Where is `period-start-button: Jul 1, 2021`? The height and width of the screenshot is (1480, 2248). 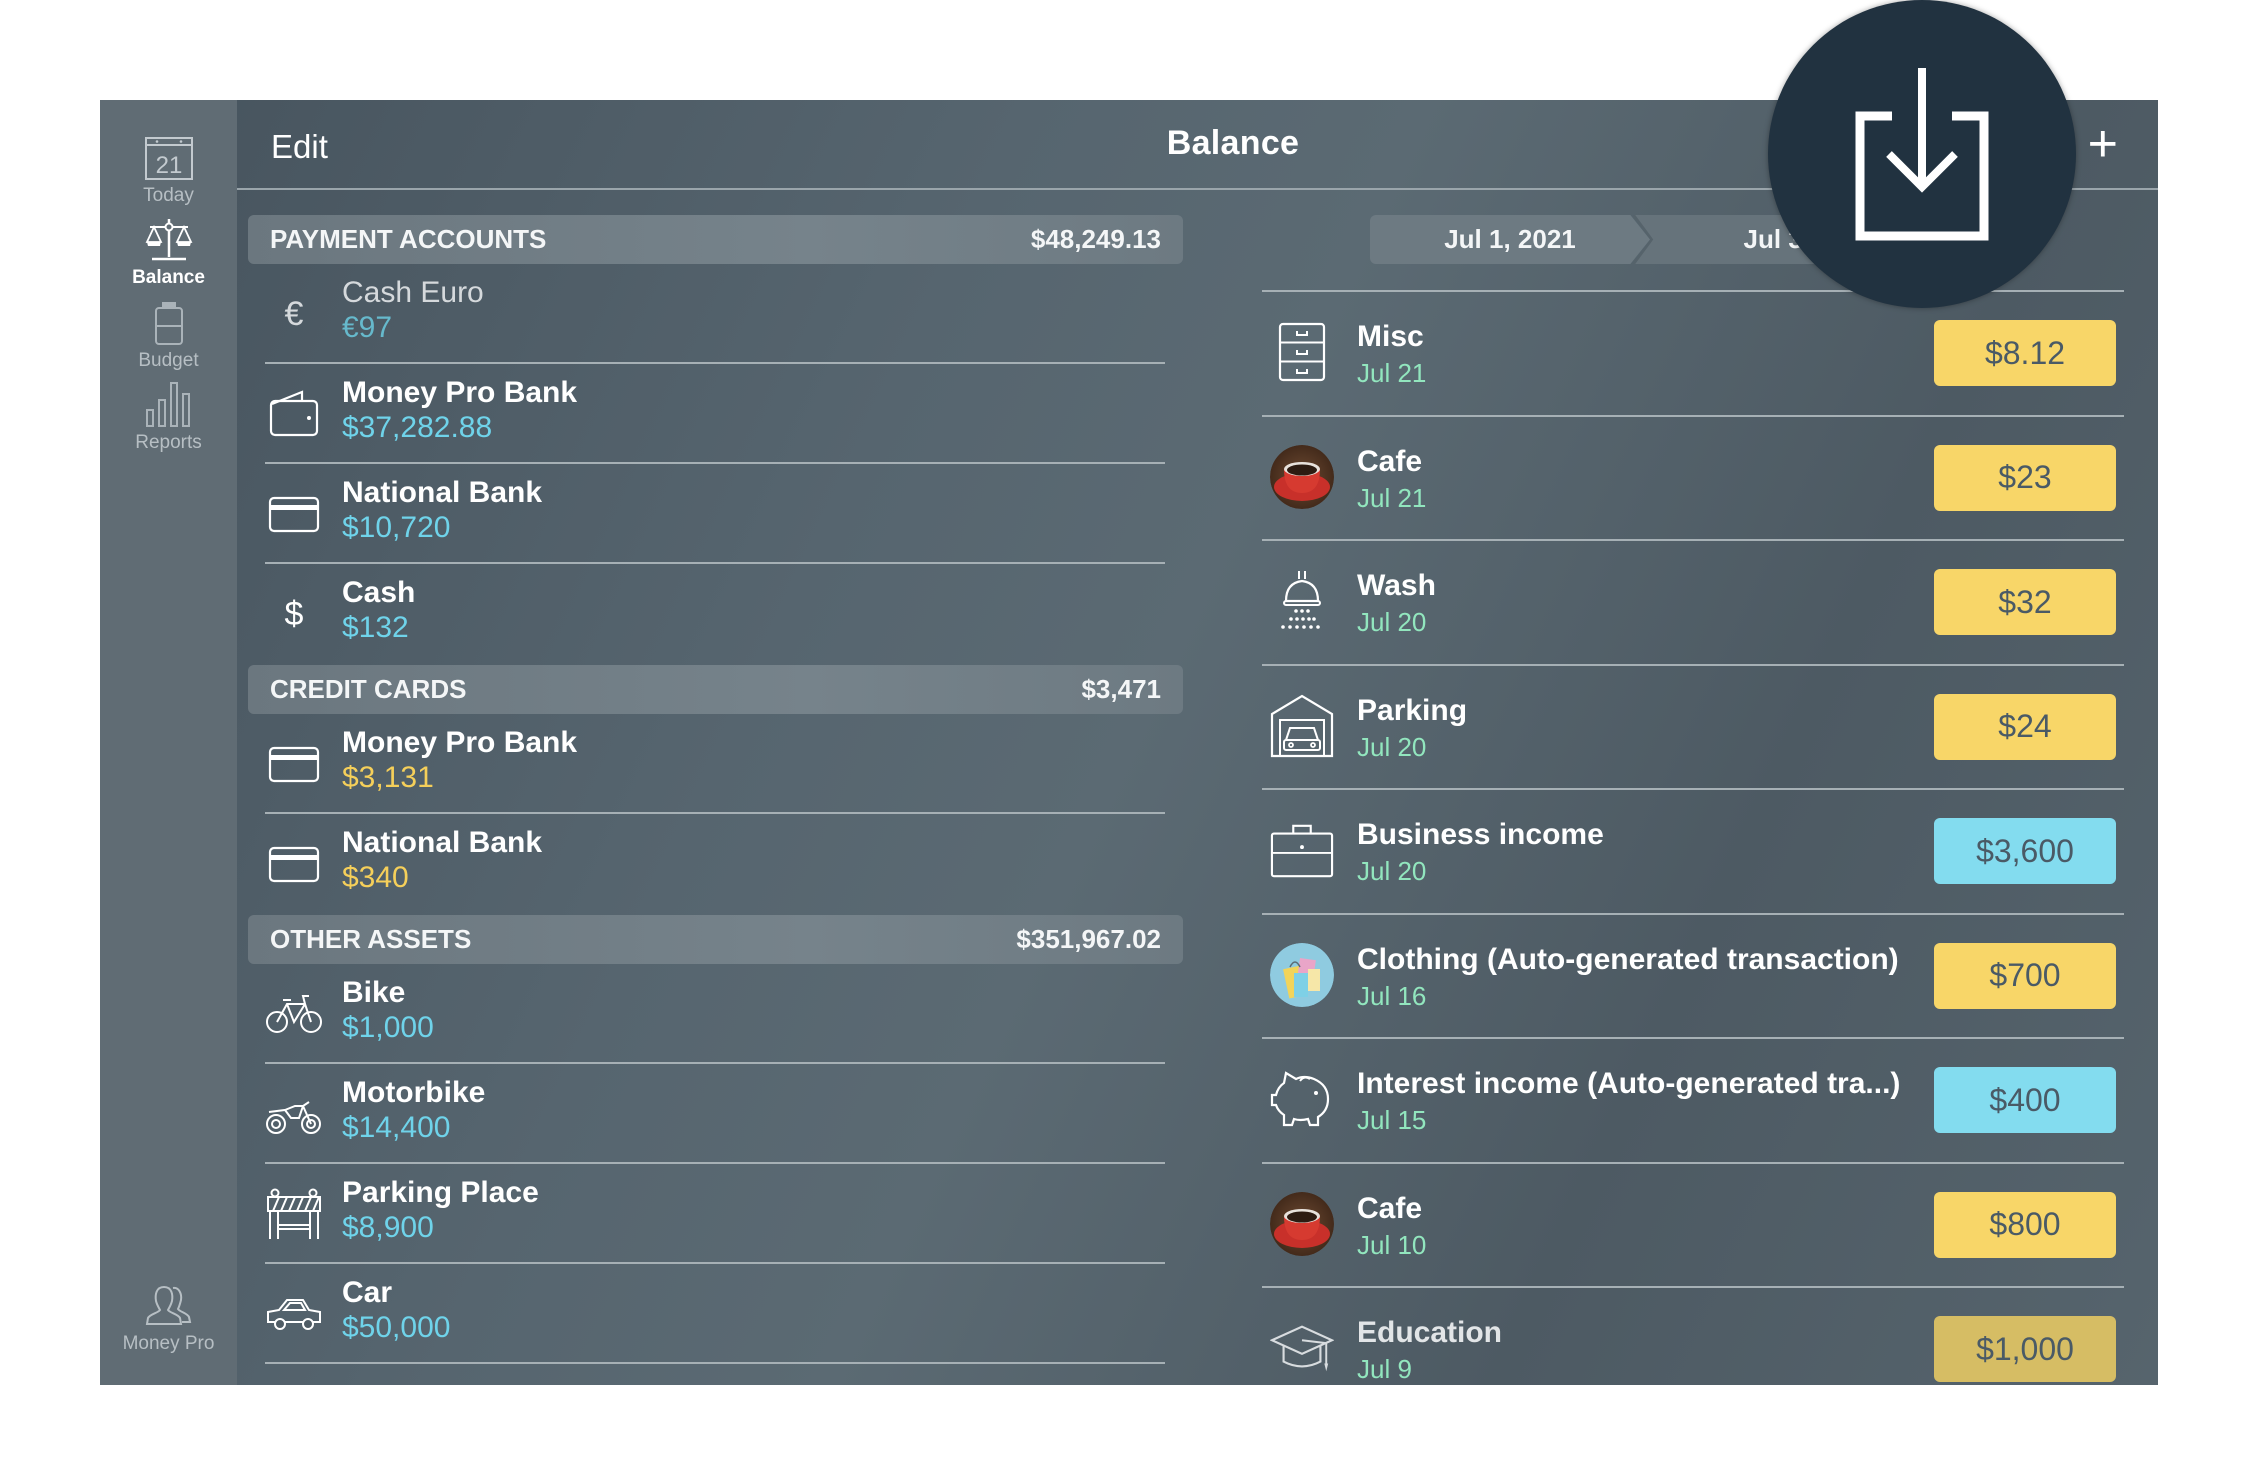 period-start-button: Jul 1, 2021 is located at coordinates (1510, 239).